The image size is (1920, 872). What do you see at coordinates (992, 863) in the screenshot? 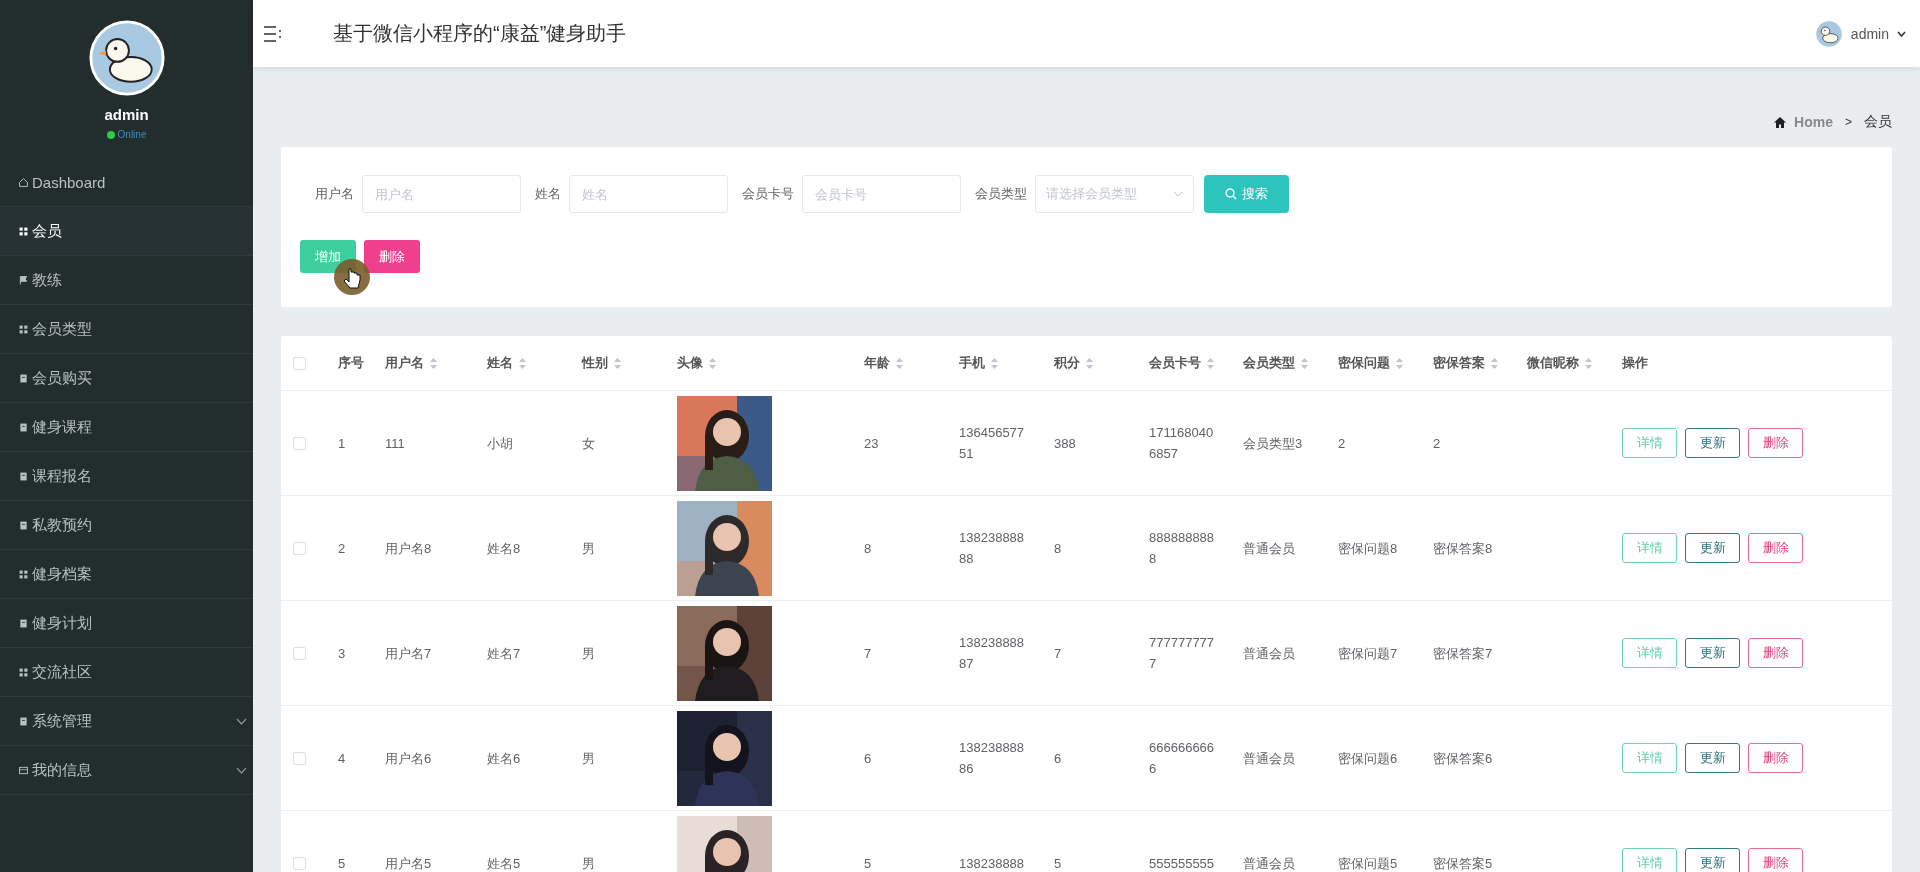
I see `table-cell-text: 138238888` at bounding box center [992, 863].